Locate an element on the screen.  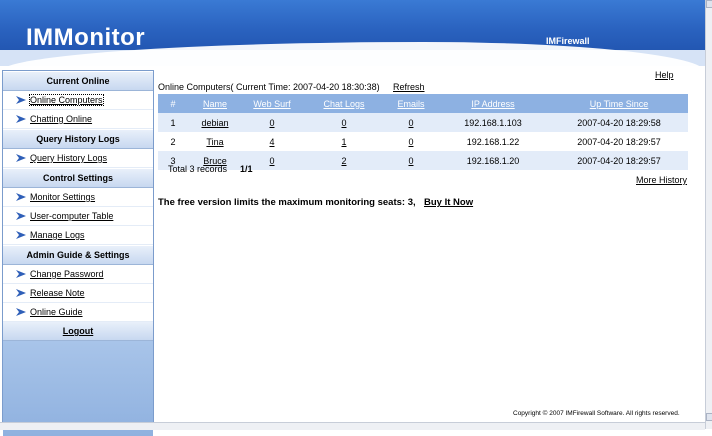
buy-it-now-link: Buy It Now is located at coordinates (448, 202).